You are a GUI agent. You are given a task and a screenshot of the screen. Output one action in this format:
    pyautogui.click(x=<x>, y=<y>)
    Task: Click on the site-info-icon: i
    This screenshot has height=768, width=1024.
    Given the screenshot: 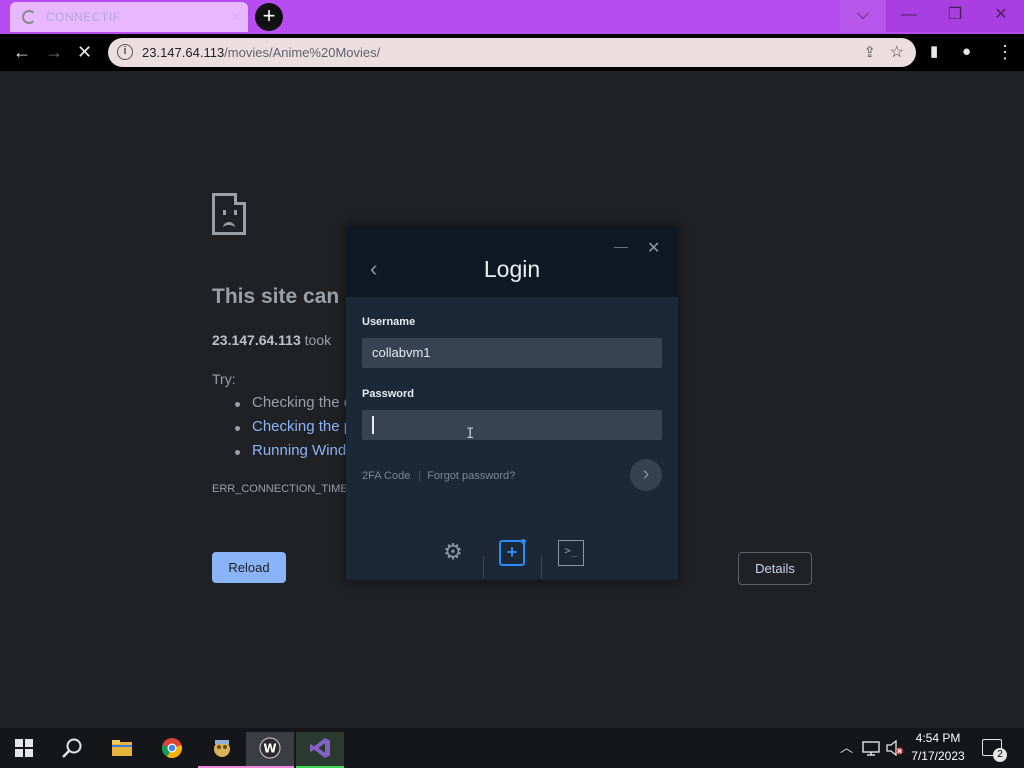 What is the action you would take?
    pyautogui.click(x=125, y=52)
    